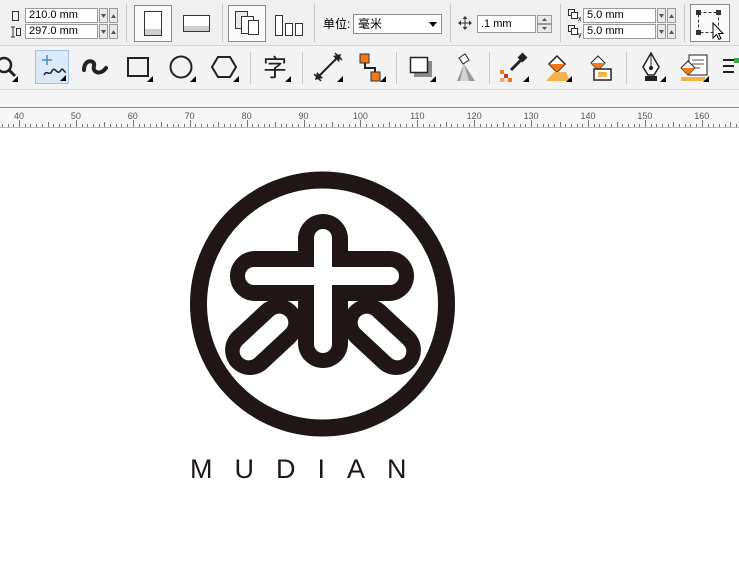 This screenshot has height=562, width=739. I want to click on polygon-tool, so click(224, 67).